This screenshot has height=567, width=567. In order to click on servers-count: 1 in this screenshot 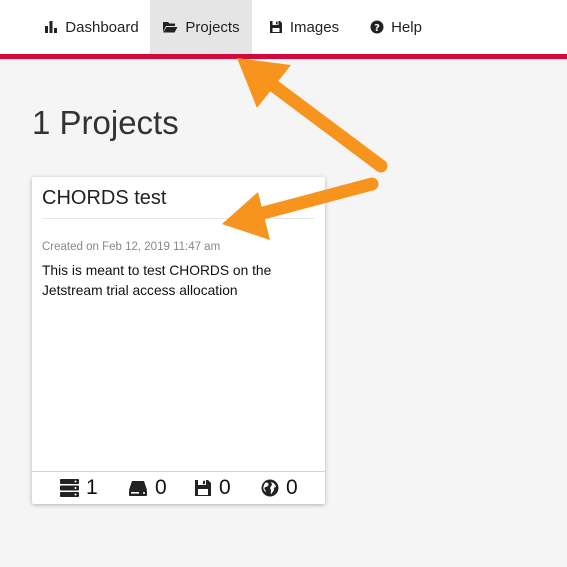, I will do `click(79, 488)`.